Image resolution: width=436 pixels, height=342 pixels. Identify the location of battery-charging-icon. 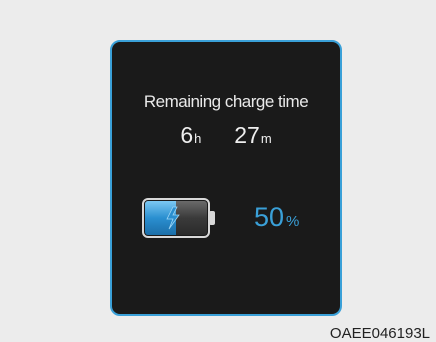
(182, 218).